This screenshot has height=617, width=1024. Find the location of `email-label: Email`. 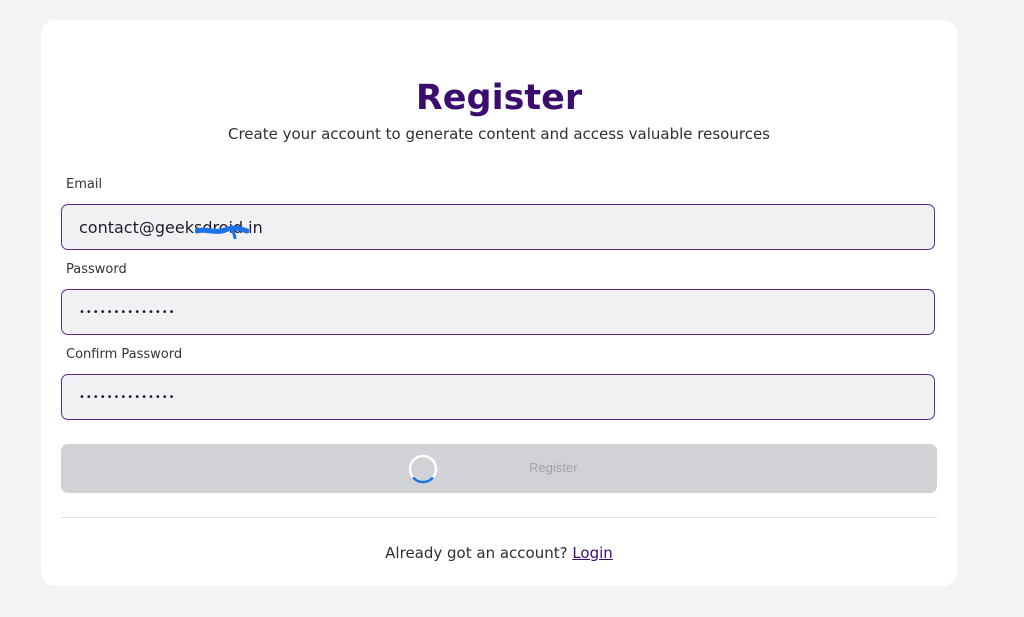

email-label: Email is located at coordinates (84, 184).